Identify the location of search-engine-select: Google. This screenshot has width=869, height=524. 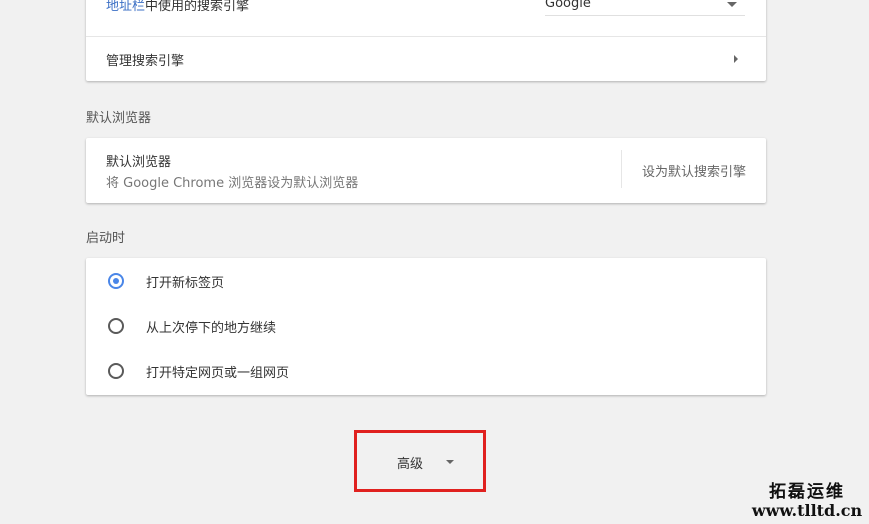
(645, 8).